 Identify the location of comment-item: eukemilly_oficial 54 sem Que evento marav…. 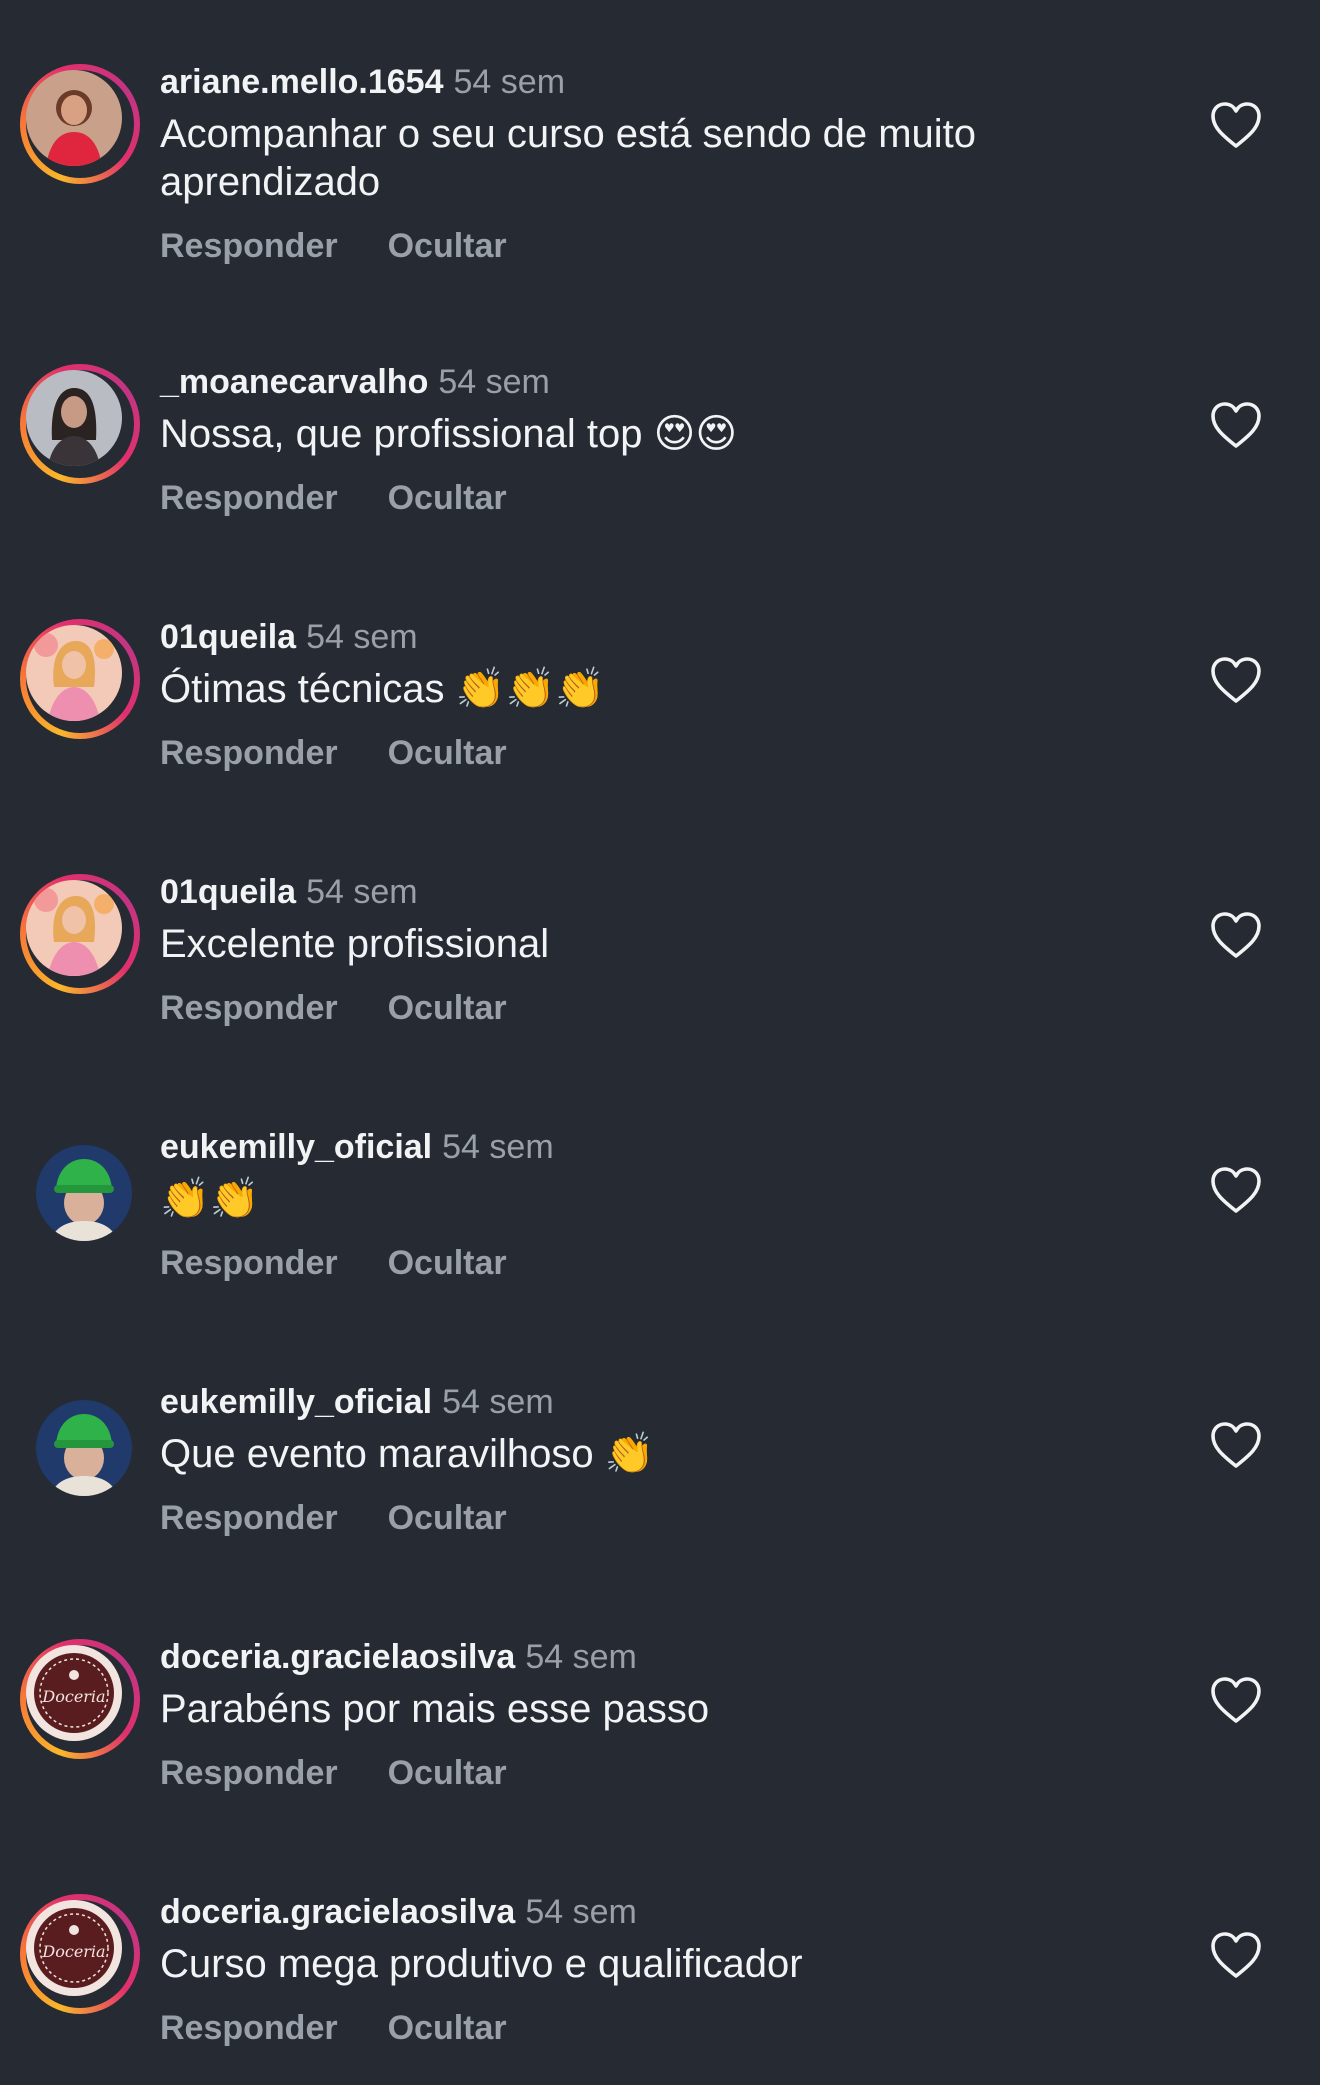
(660, 1447).